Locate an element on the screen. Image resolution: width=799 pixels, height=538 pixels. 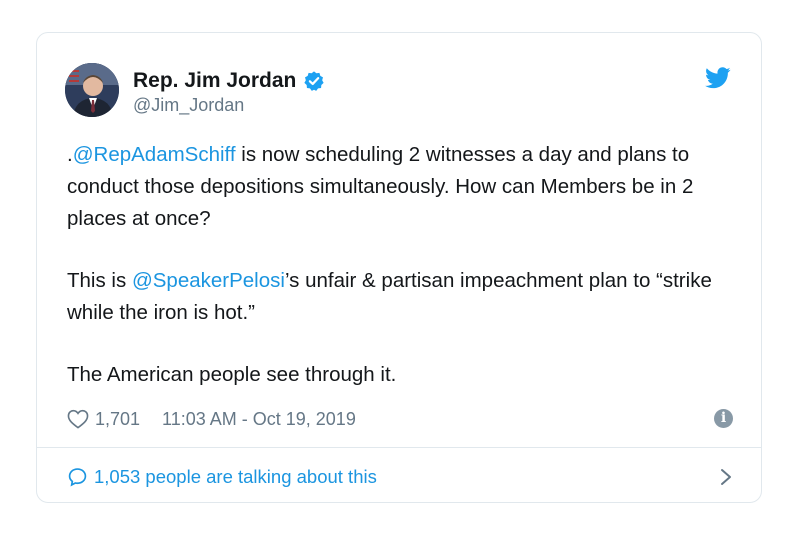
speech-bubble-icon is located at coordinates (77, 477).